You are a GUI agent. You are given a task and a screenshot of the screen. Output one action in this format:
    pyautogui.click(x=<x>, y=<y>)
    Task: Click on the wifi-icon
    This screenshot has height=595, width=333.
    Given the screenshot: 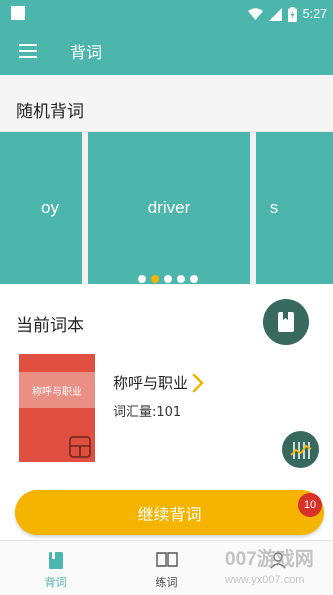 What is the action you would take?
    pyautogui.click(x=255, y=14)
    